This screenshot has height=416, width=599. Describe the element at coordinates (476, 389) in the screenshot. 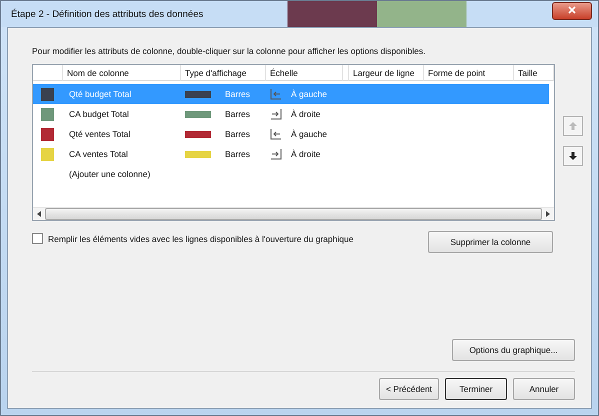

I see `dialog-button: Terminer` at that location.